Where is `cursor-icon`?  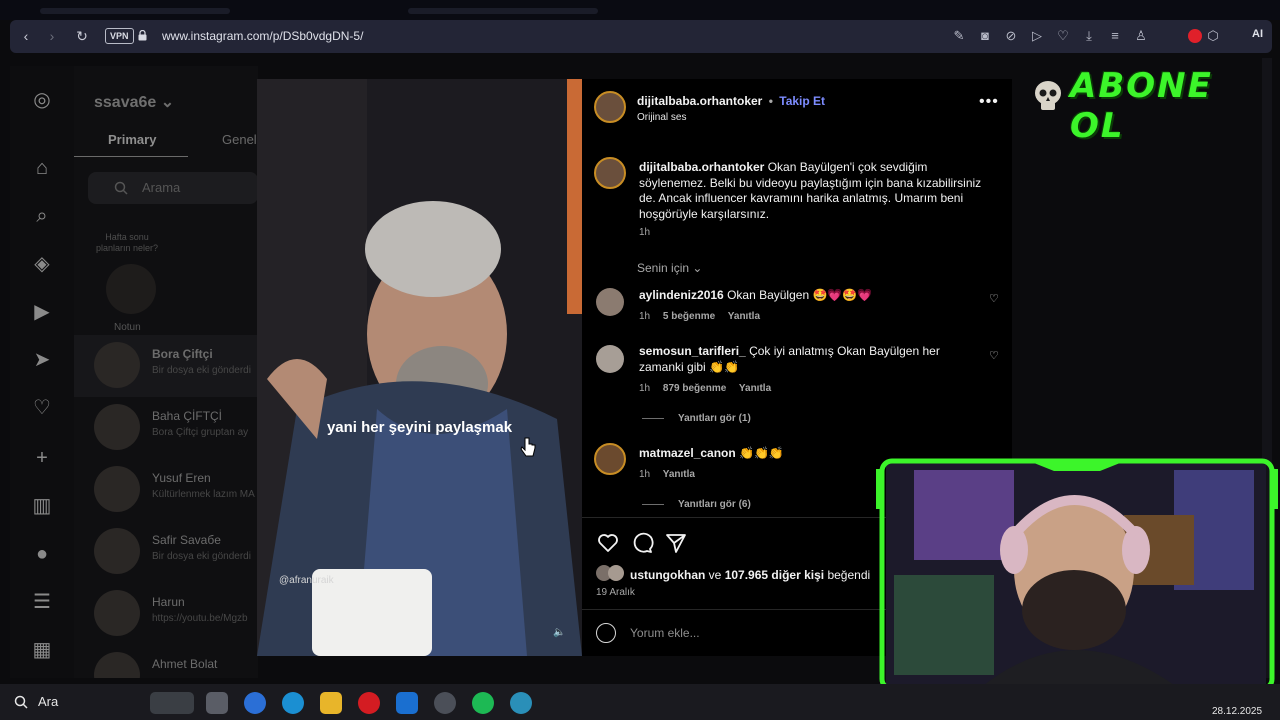
cursor-icon is located at coordinates (528, 447).